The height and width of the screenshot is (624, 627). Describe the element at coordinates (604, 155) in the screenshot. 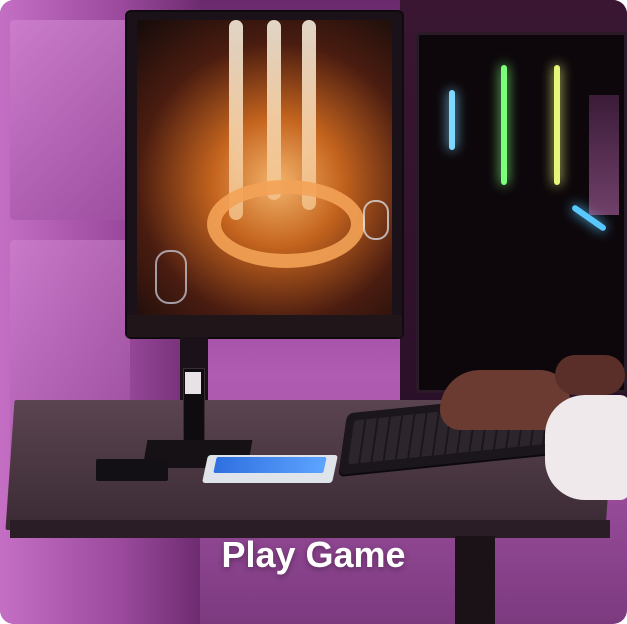

I see `fan-icon` at that location.